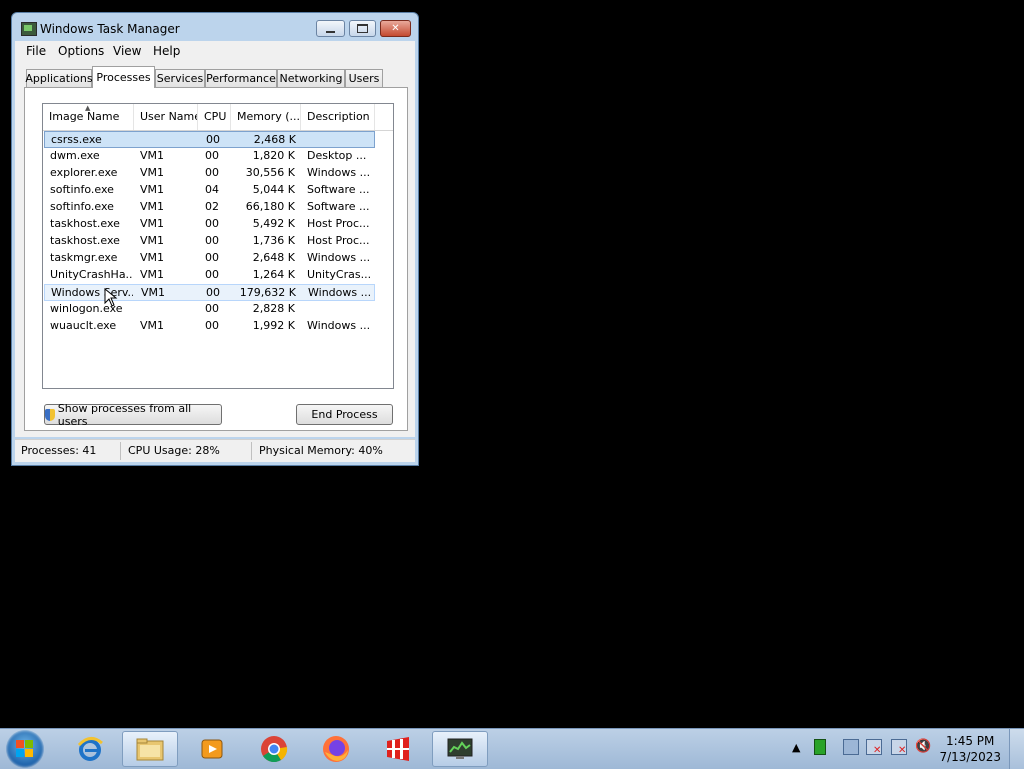 Image resolution: width=1024 pixels, height=769 pixels. What do you see at coordinates (36, 51) in the screenshot?
I see `menu-file: File` at bounding box center [36, 51].